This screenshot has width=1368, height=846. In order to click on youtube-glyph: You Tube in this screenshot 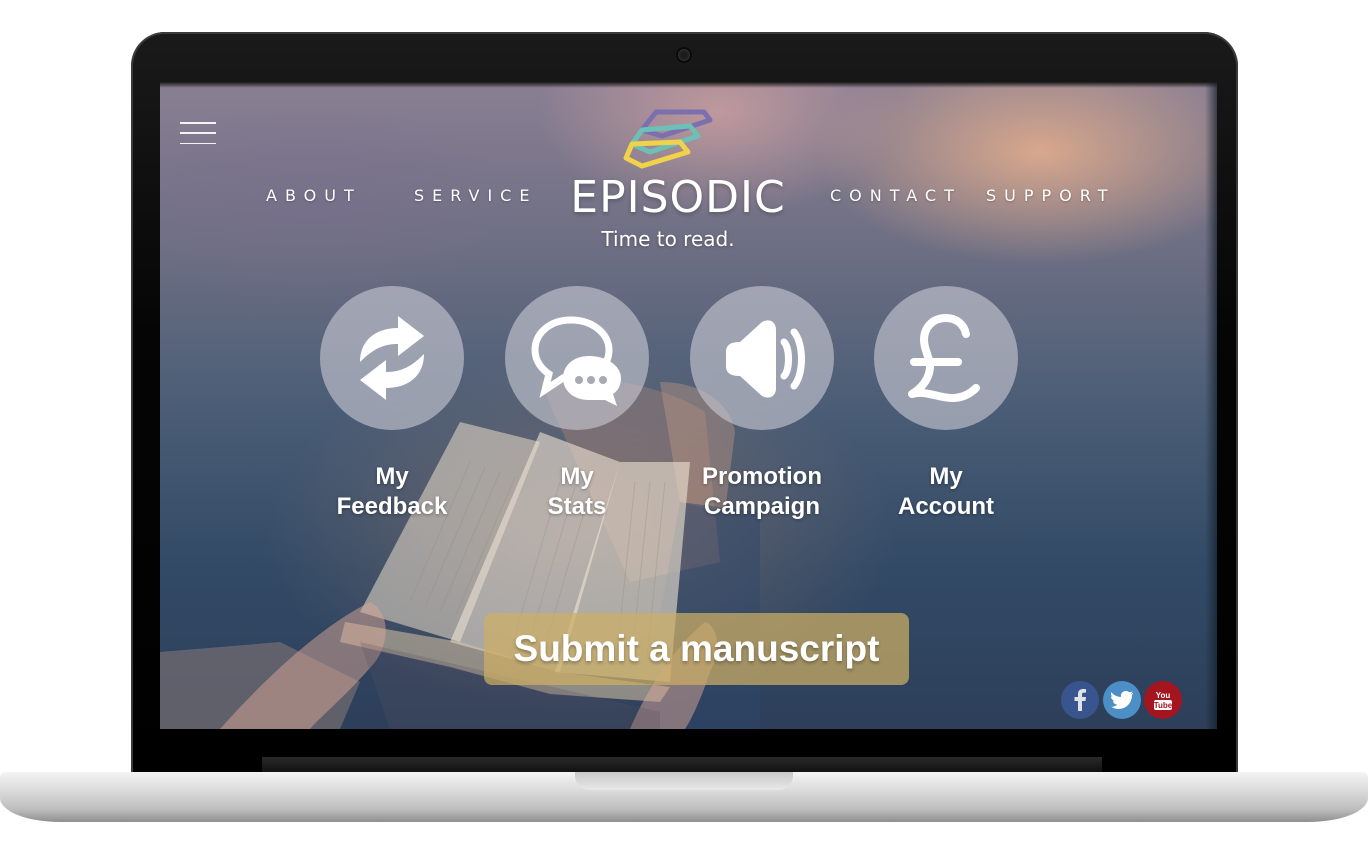, I will do `click(1163, 700)`.